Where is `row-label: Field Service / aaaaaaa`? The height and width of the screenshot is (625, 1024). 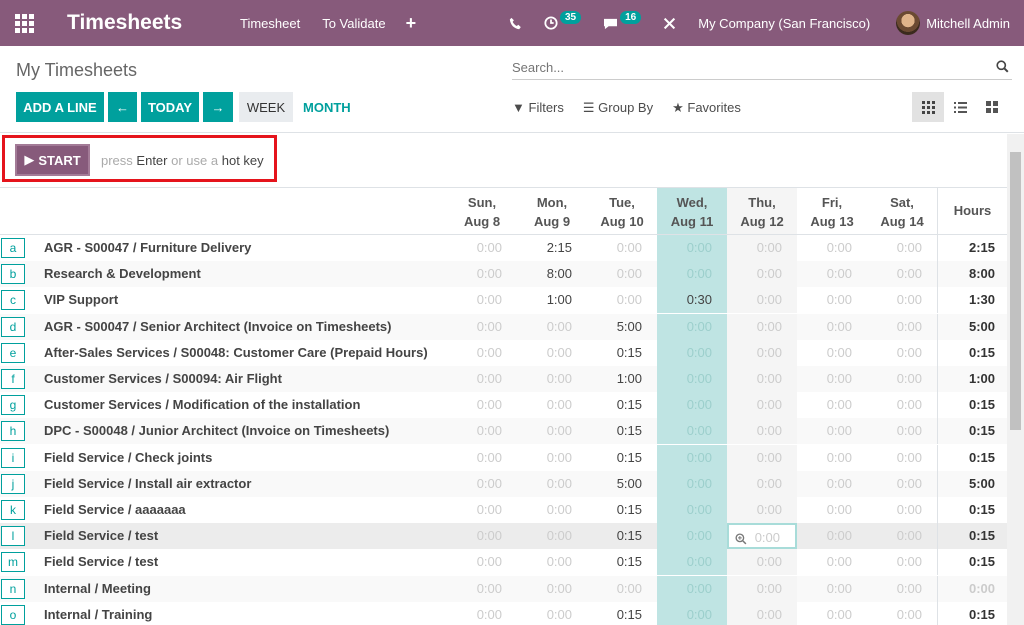 row-label: Field Service / aaaaaaa is located at coordinates (115, 509).